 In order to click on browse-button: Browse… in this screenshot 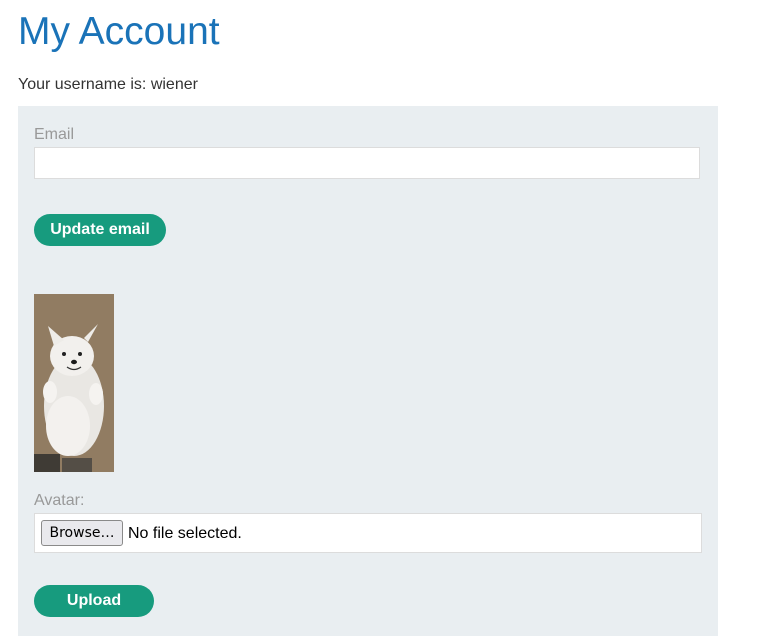, I will do `click(82, 533)`.